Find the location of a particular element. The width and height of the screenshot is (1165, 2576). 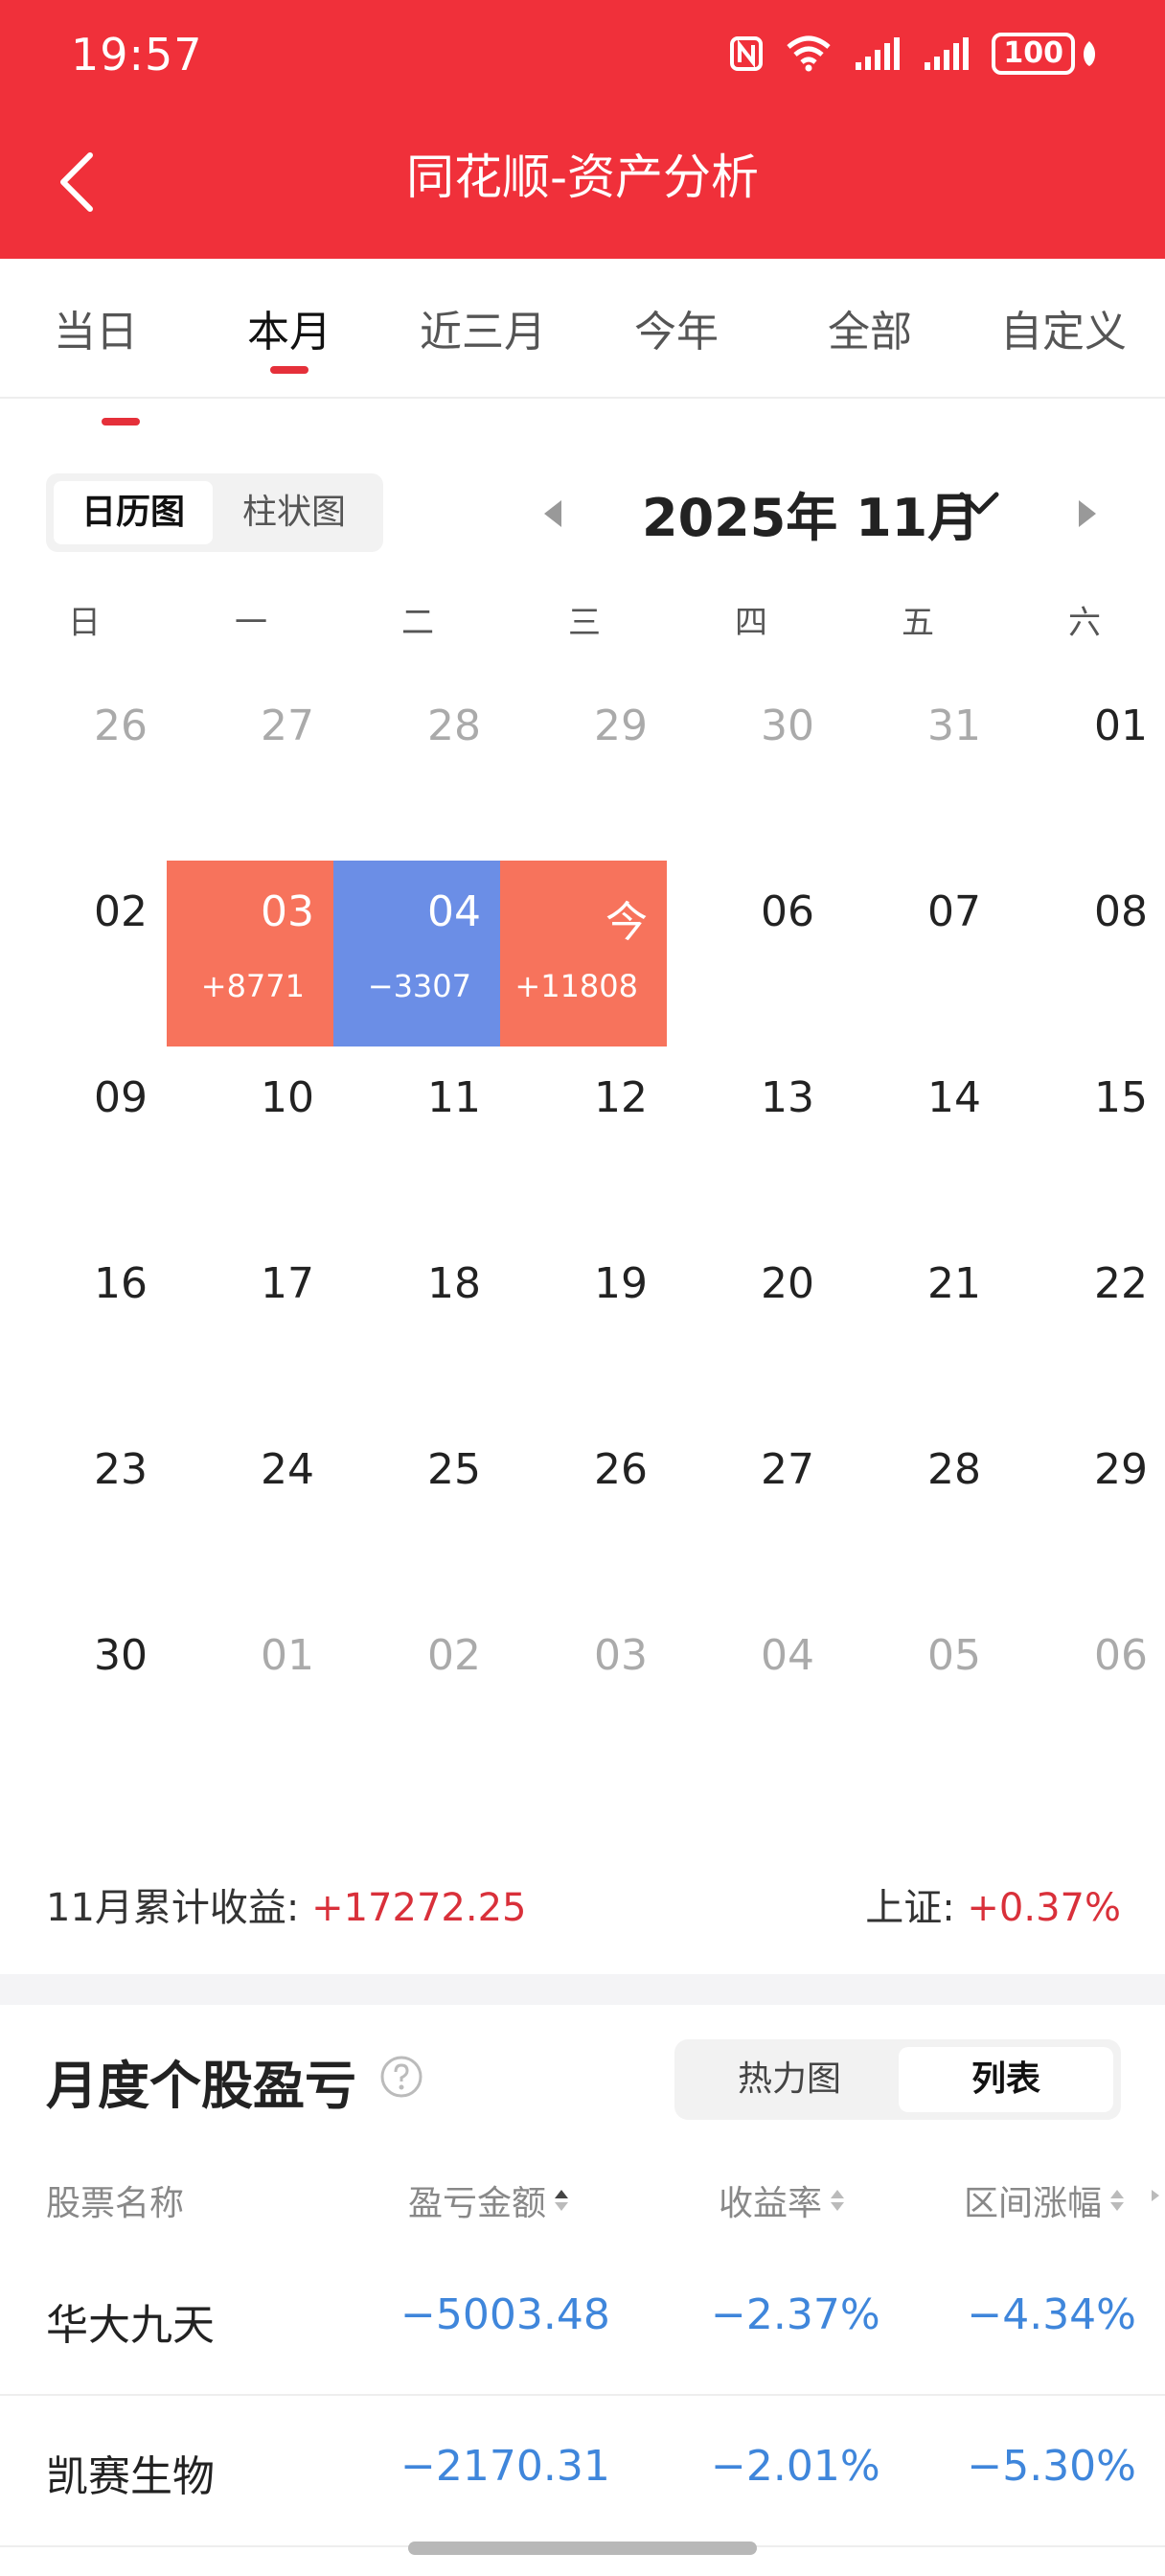

calendar-day: 16 is located at coordinates (83, 1325).